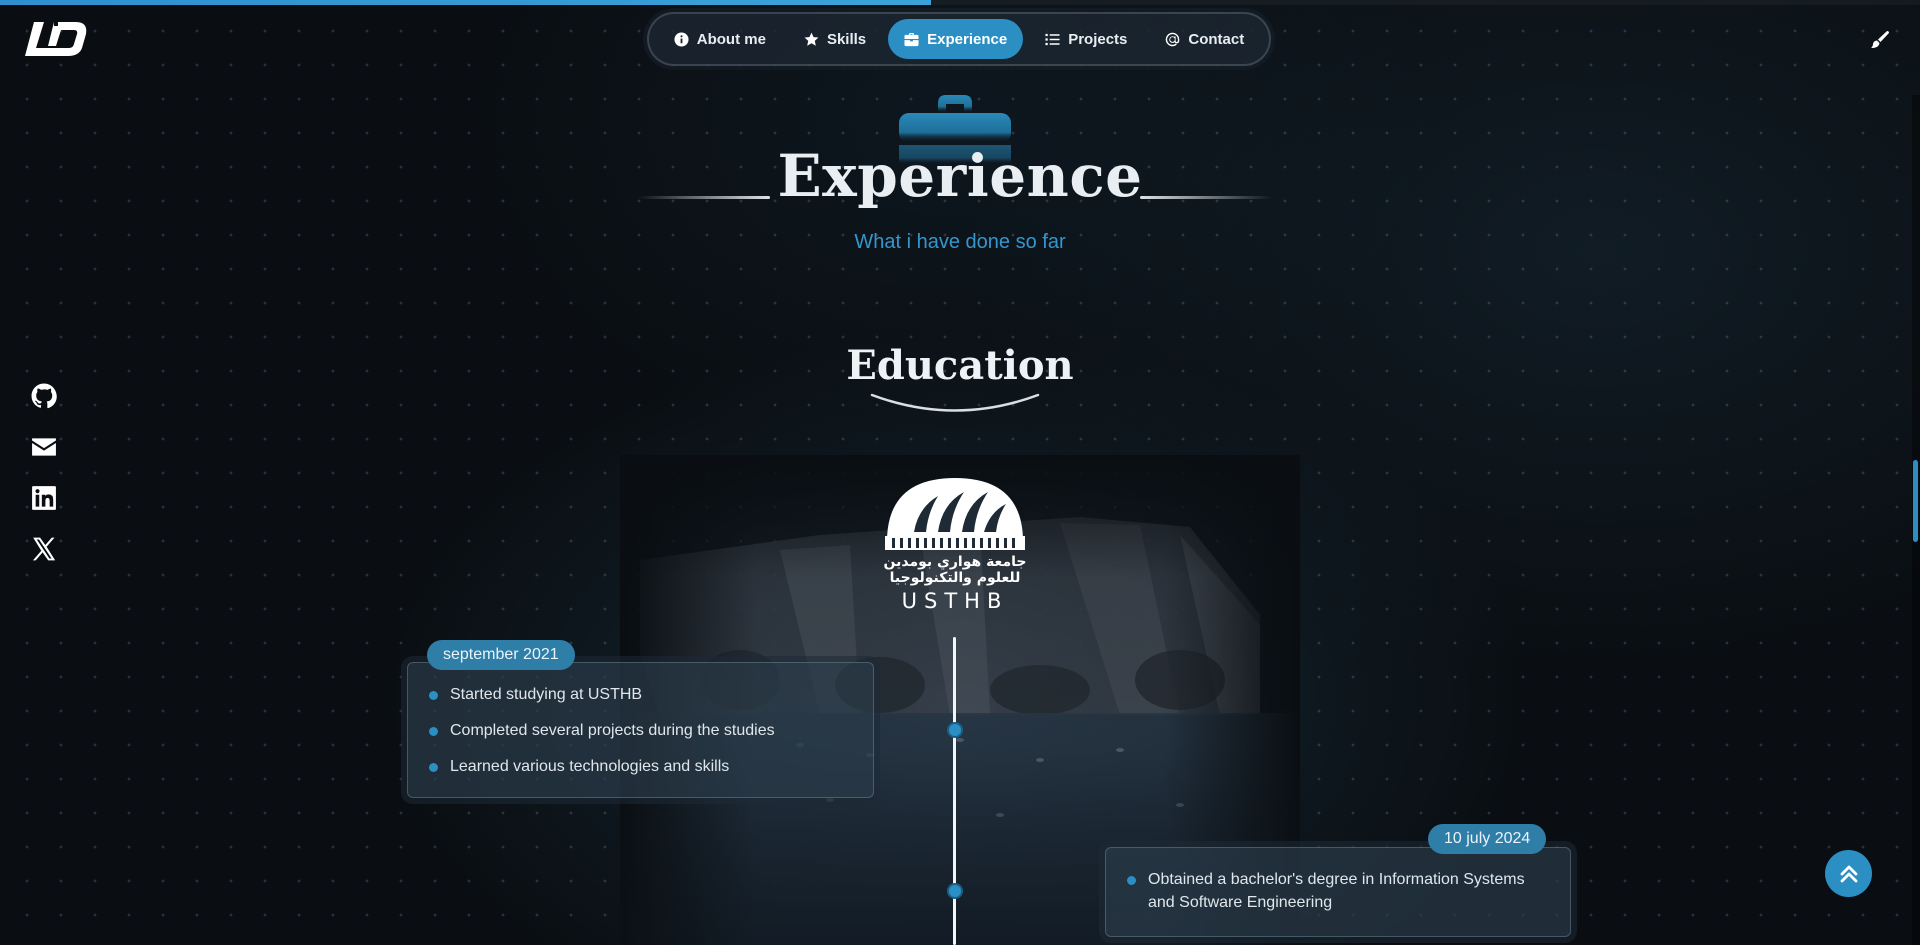 The width and height of the screenshot is (1920, 945). Describe the element at coordinates (967, 39) in the screenshot. I see `nav-item-label: Experience` at that location.